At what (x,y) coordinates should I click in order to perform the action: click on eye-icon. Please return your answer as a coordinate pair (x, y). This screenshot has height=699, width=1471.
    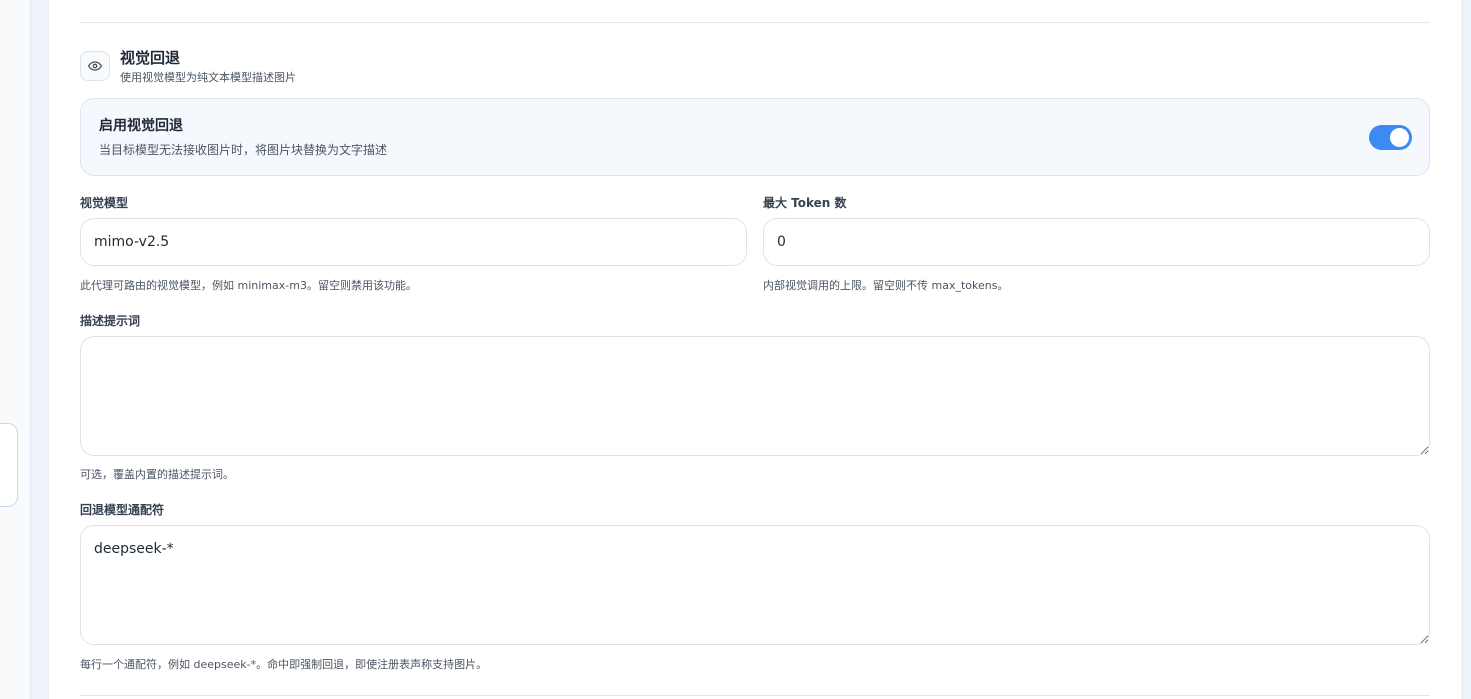
    Looking at the image, I should click on (95, 66).